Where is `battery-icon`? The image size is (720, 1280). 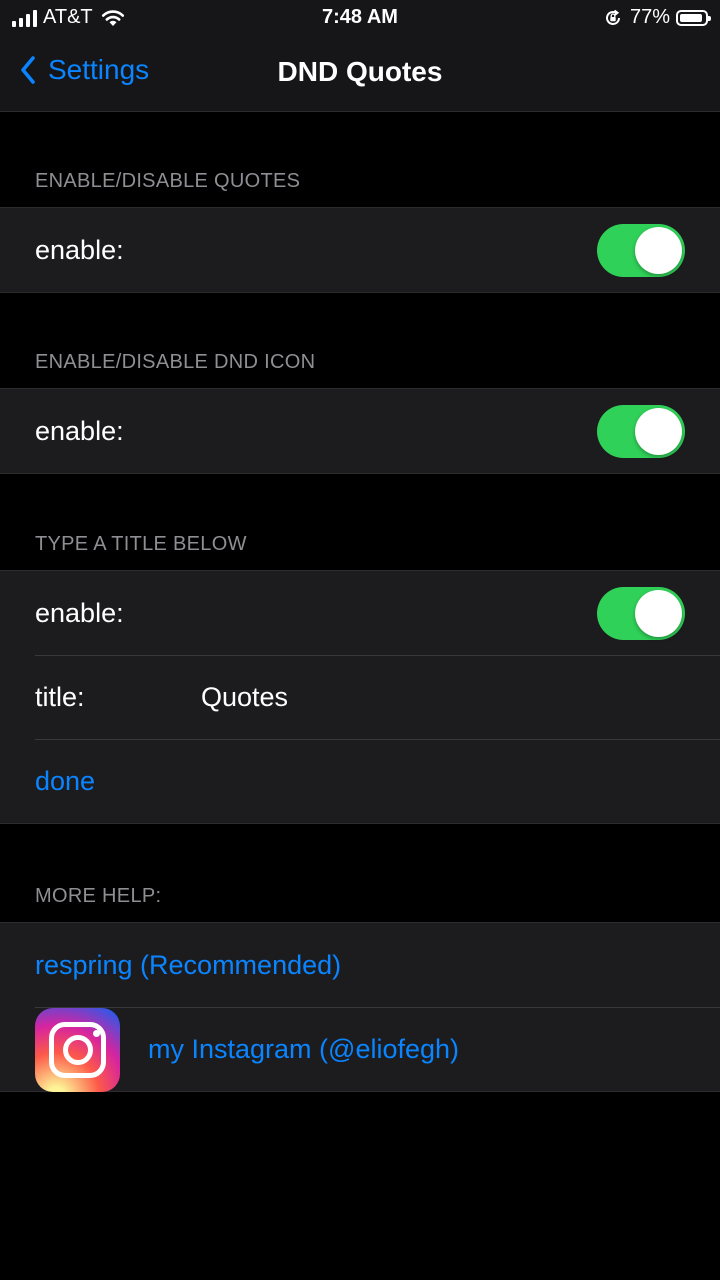
battery-icon is located at coordinates (693, 17).